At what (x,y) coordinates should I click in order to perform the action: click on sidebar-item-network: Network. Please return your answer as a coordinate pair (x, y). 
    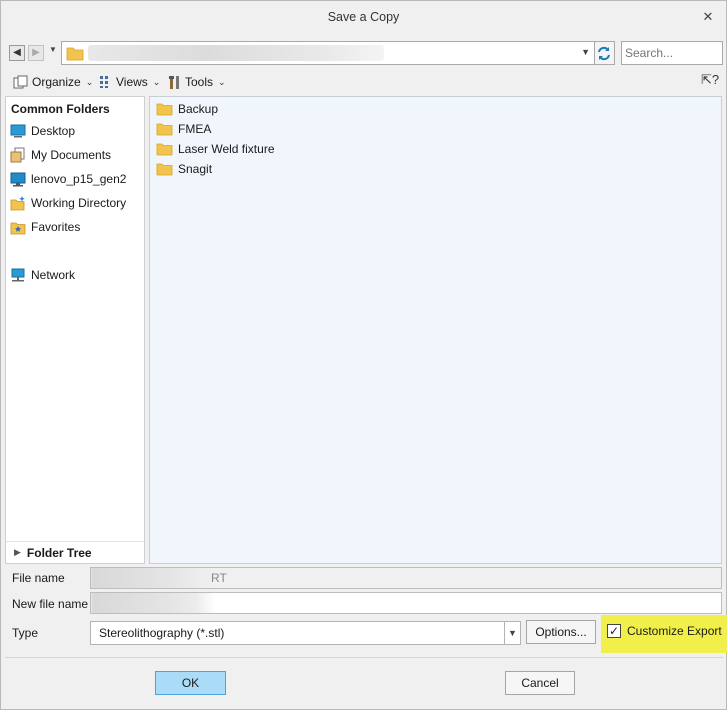
    Looking at the image, I should click on (42, 275).